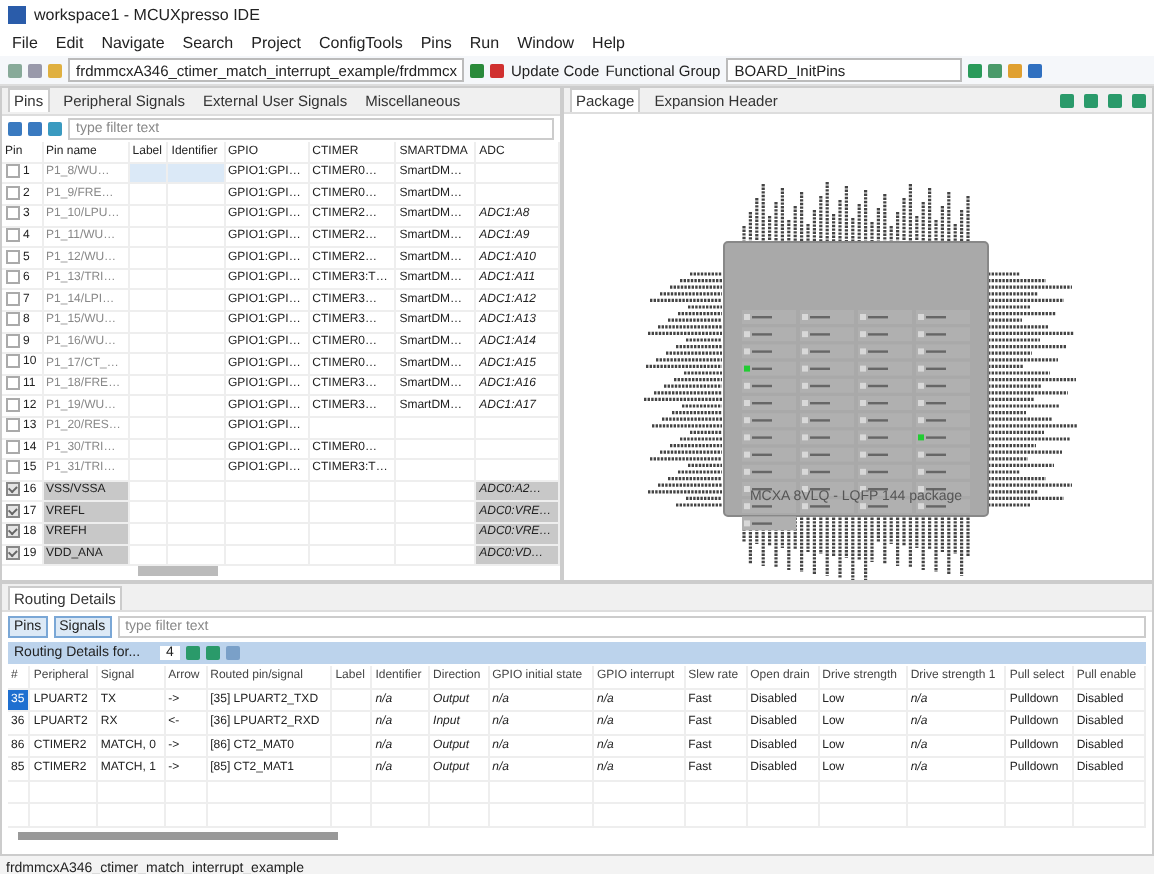 The height and width of the screenshot is (874, 1154). I want to click on window-title: workspace1 - MCUXpresso IDE, so click(147, 14).